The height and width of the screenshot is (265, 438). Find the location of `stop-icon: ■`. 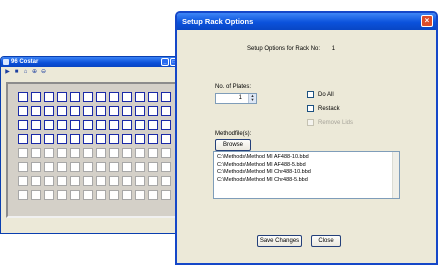

stop-icon: ■ is located at coordinates (16, 72).